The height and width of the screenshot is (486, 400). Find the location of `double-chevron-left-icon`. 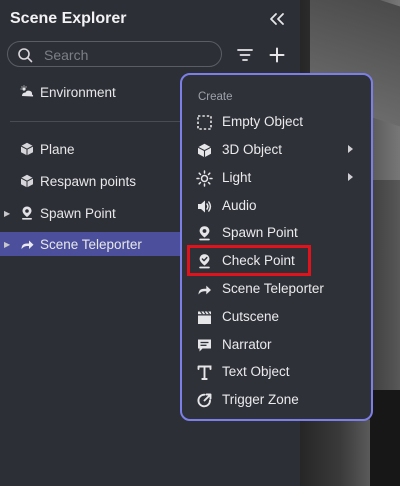

double-chevron-left-icon is located at coordinates (277, 19).